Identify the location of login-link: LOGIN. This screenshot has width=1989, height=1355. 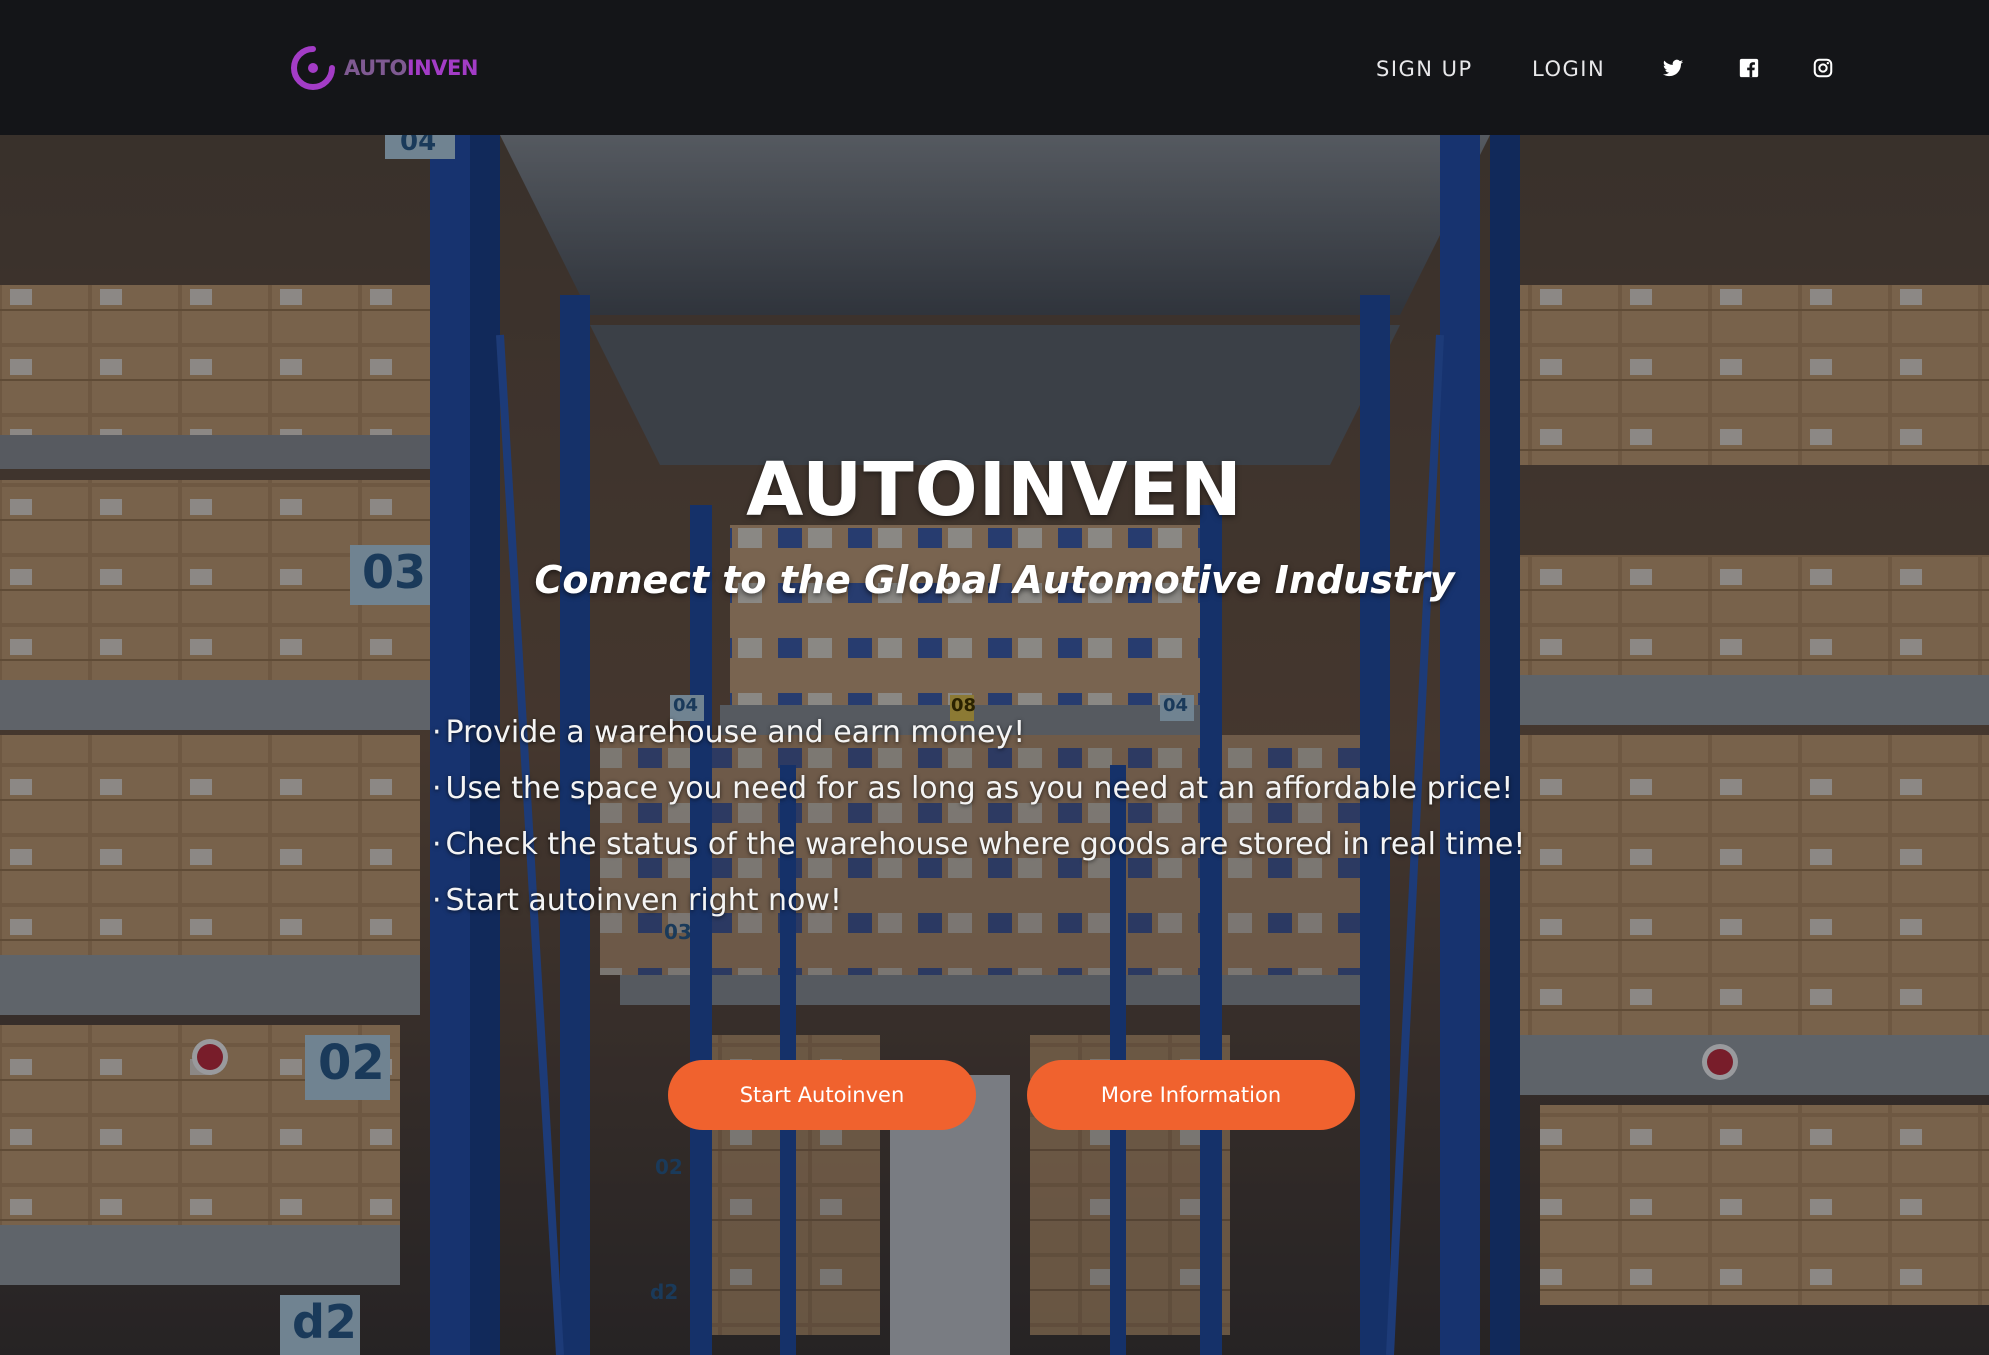
(1568, 69).